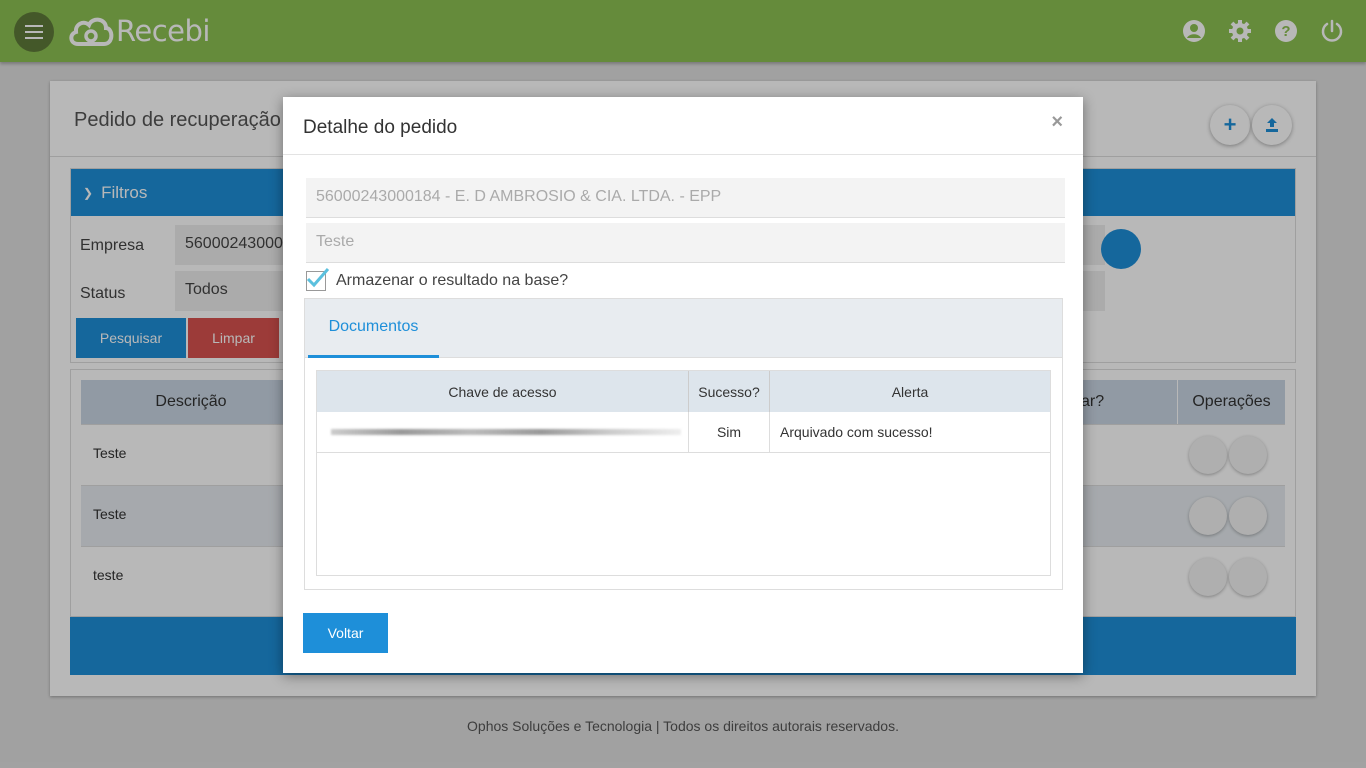  I want to click on back-button: Voltar, so click(345, 633).